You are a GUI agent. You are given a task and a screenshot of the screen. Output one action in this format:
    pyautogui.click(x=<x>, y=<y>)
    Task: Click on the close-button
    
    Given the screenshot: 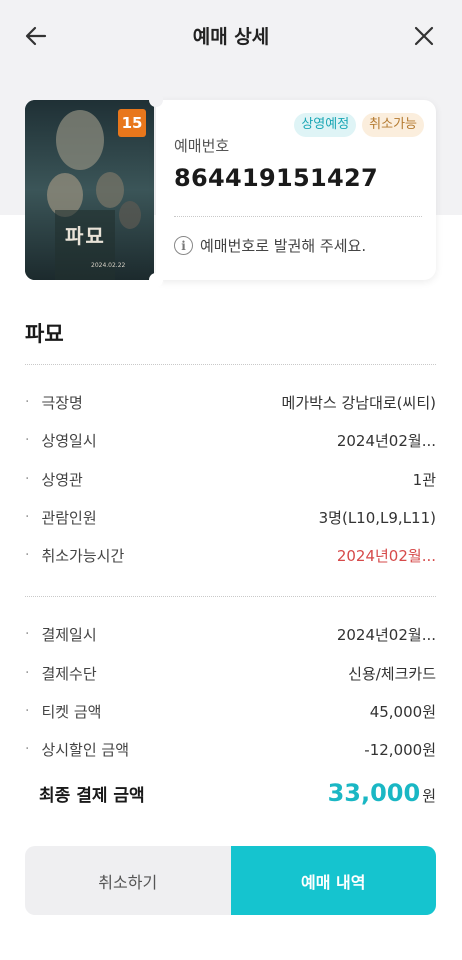 What is the action you would take?
    pyautogui.click(x=424, y=36)
    